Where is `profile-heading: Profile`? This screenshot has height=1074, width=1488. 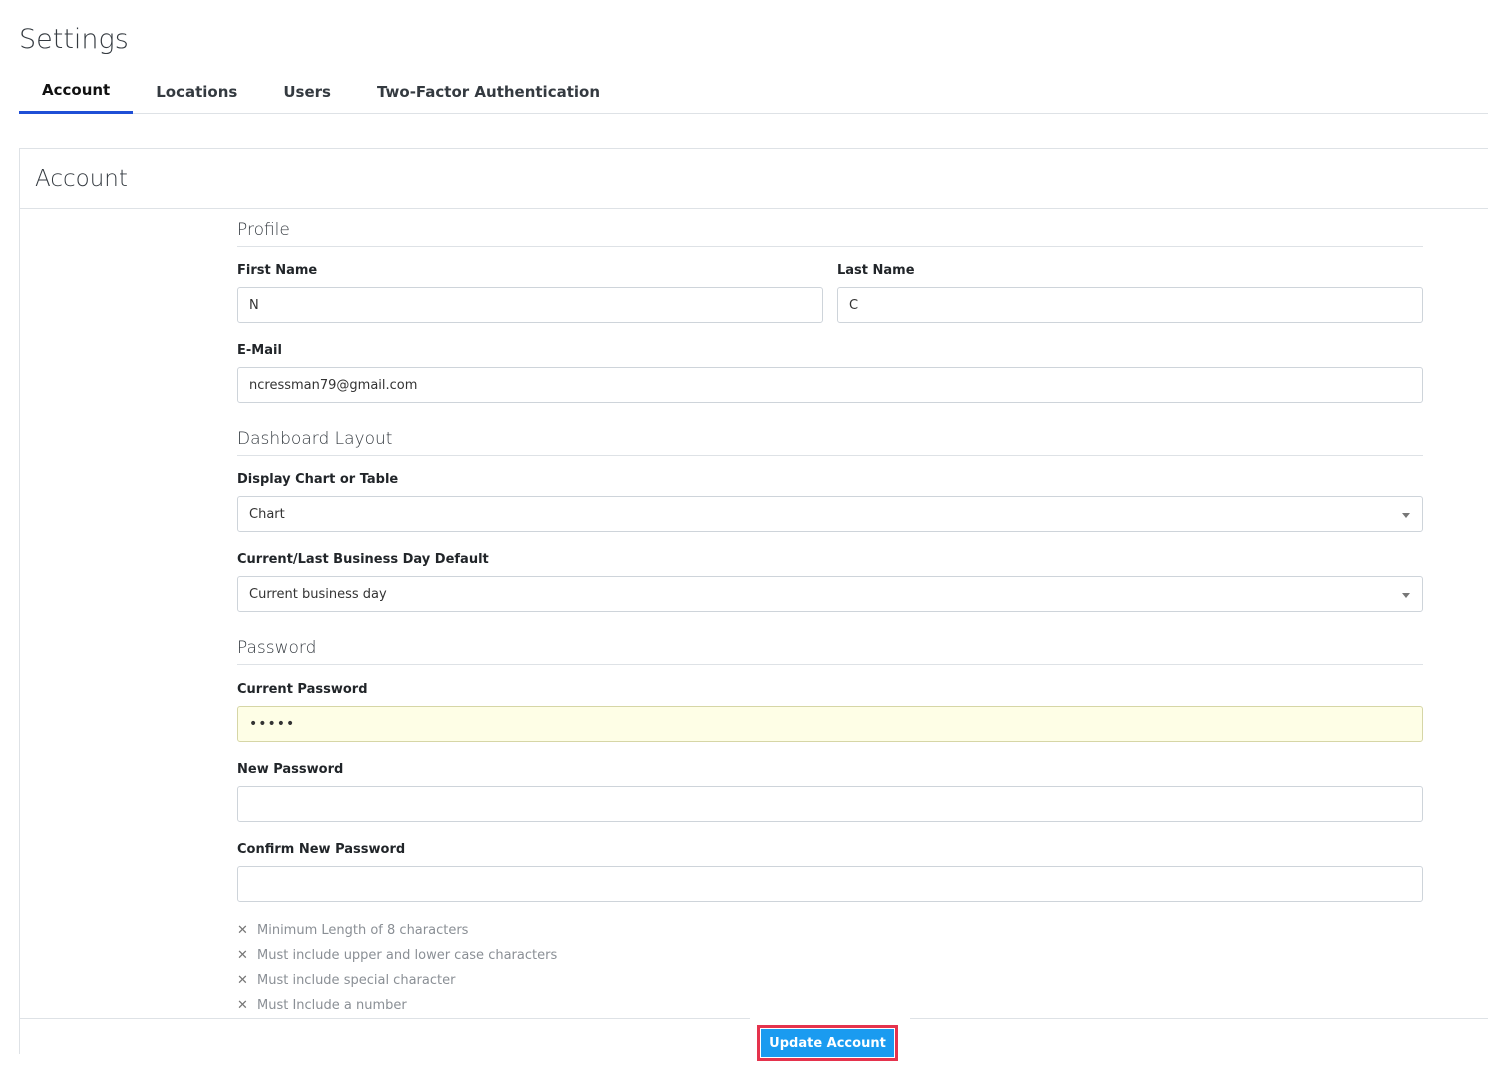 profile-heading: Profile is located at coordinates (830, 228).